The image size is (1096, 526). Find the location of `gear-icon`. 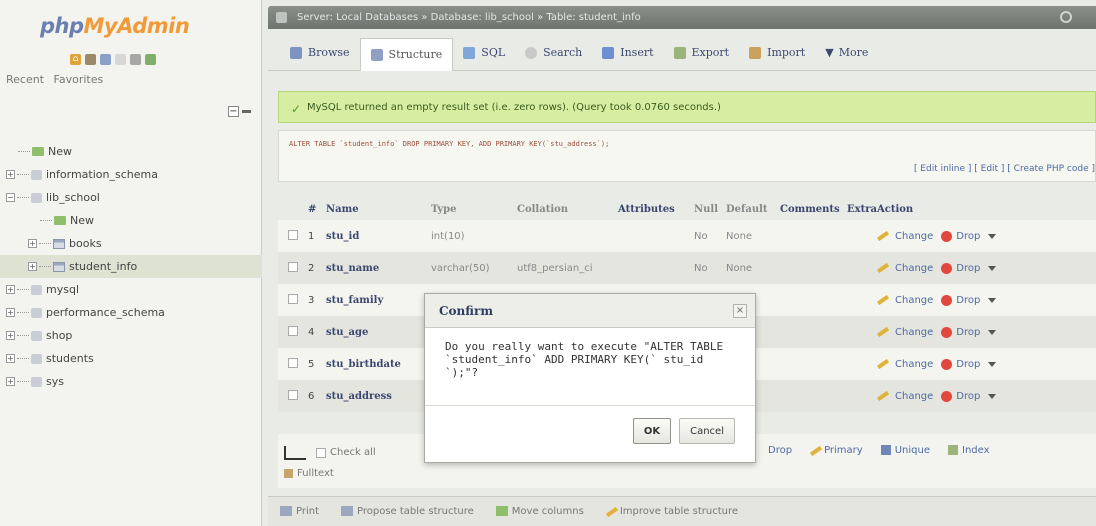

gear-icon is located at coordinates (1066, 17).